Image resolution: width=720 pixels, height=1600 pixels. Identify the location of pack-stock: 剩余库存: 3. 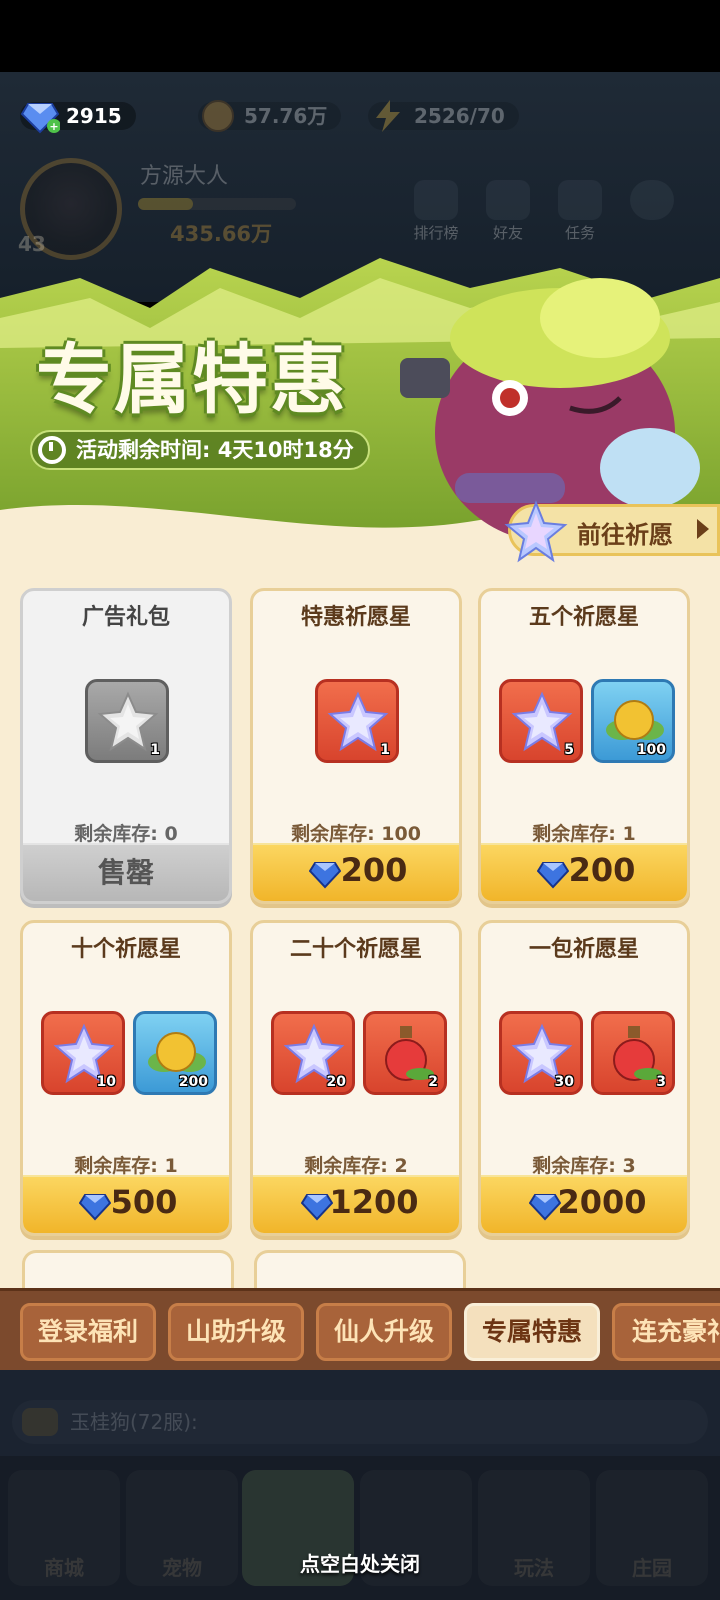
(584, 1166).